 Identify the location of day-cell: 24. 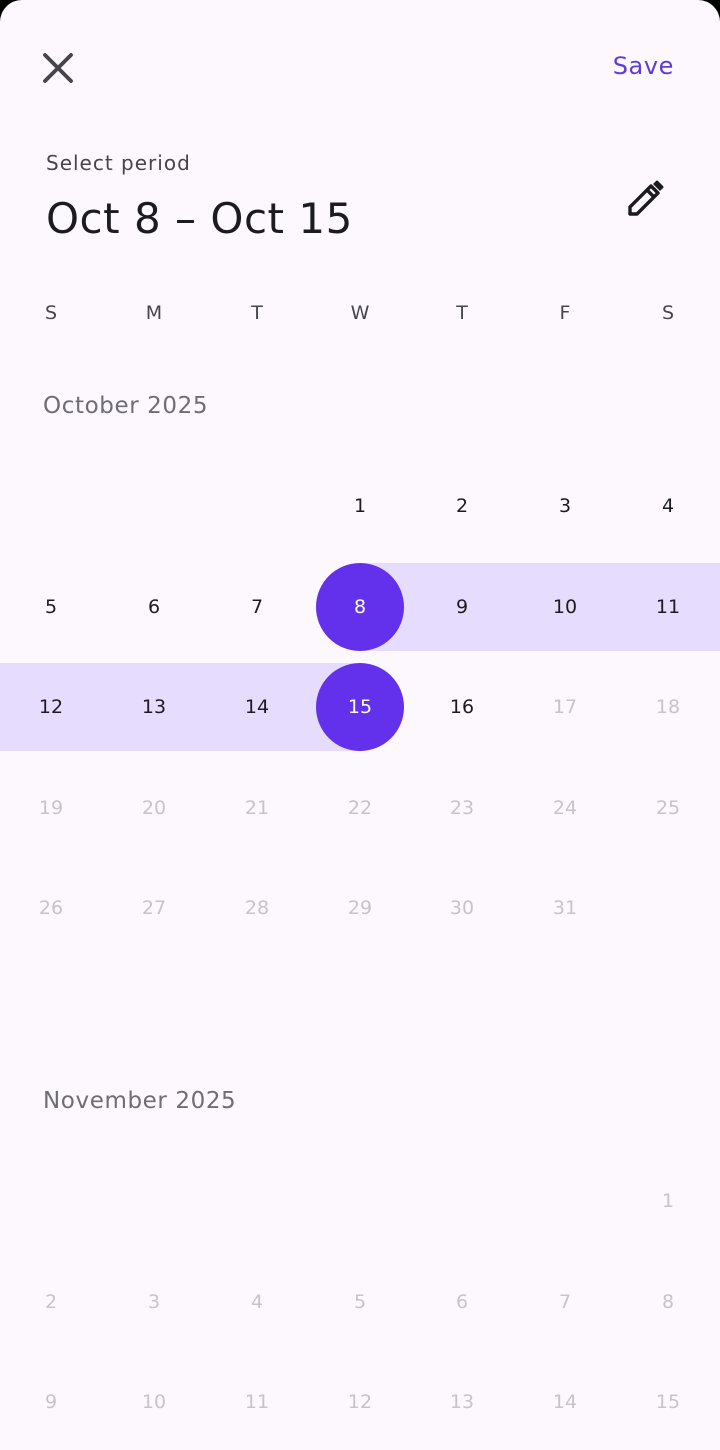
(565, 807).